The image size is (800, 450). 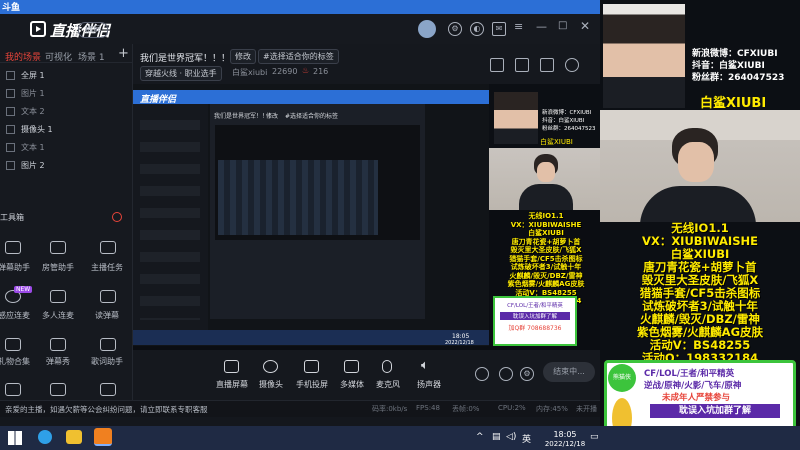 What do you see at coordinates (58, 247) in the screenshot?
I see `room-manager-icon` at bounding box center [58, 247].